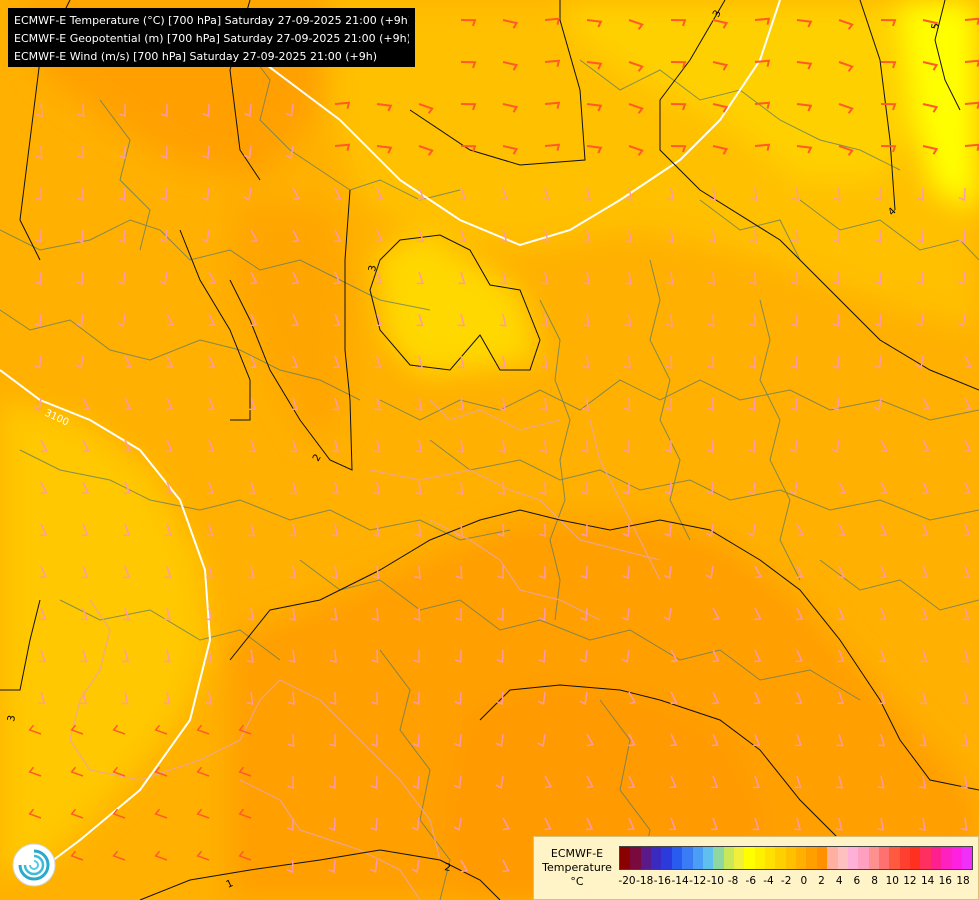  I want to click on legend-tick-label: -20, so click(627, 881).